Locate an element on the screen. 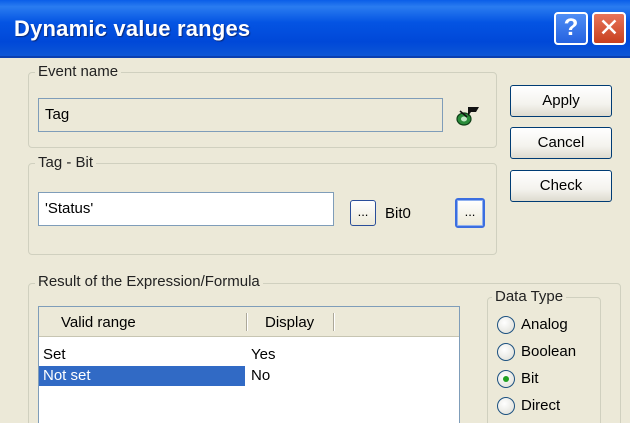  check-button: Check is located at coordinates (561, 186).